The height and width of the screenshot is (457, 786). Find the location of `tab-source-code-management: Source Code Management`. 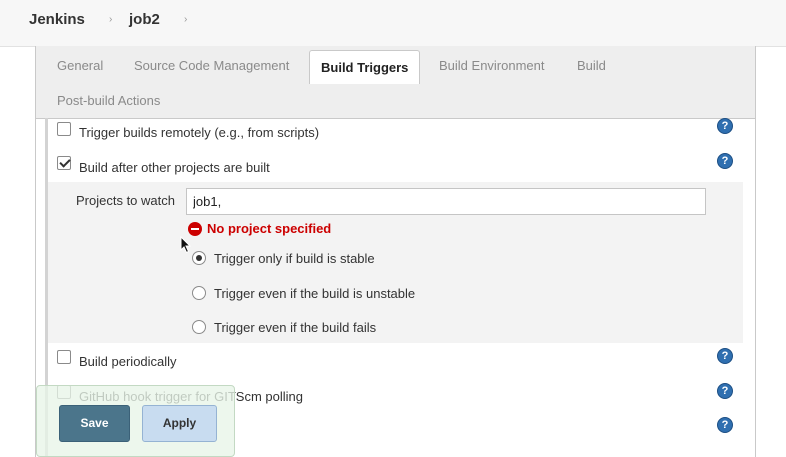

tab-source-code-management: Source Code Management is located at coordinates (211, 65).